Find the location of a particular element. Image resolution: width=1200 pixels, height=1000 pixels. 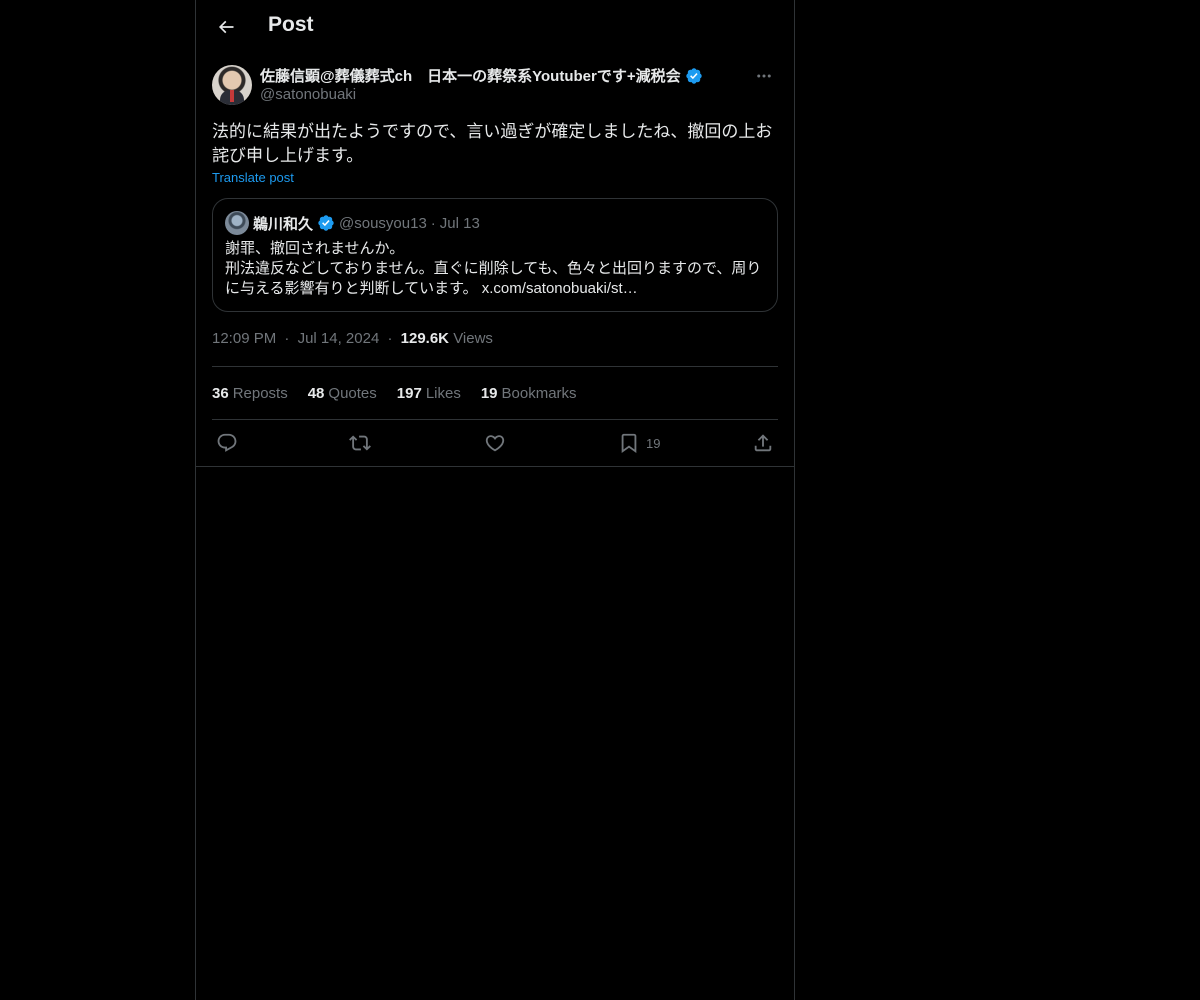

bookmarks-count: 19 is located at coordinates (489, 393).